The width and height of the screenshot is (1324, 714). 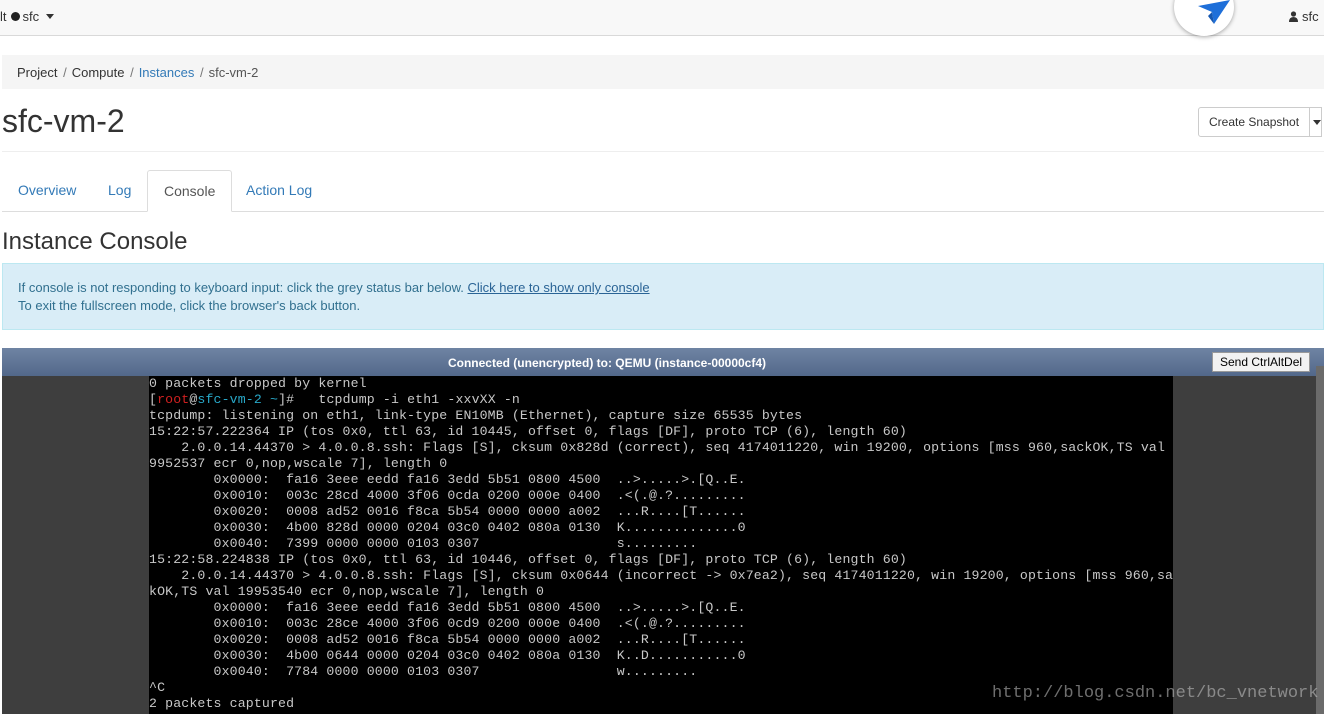 I want to click on create-snapshot-button: Create Snapshot, so click(x=1254, y=122).